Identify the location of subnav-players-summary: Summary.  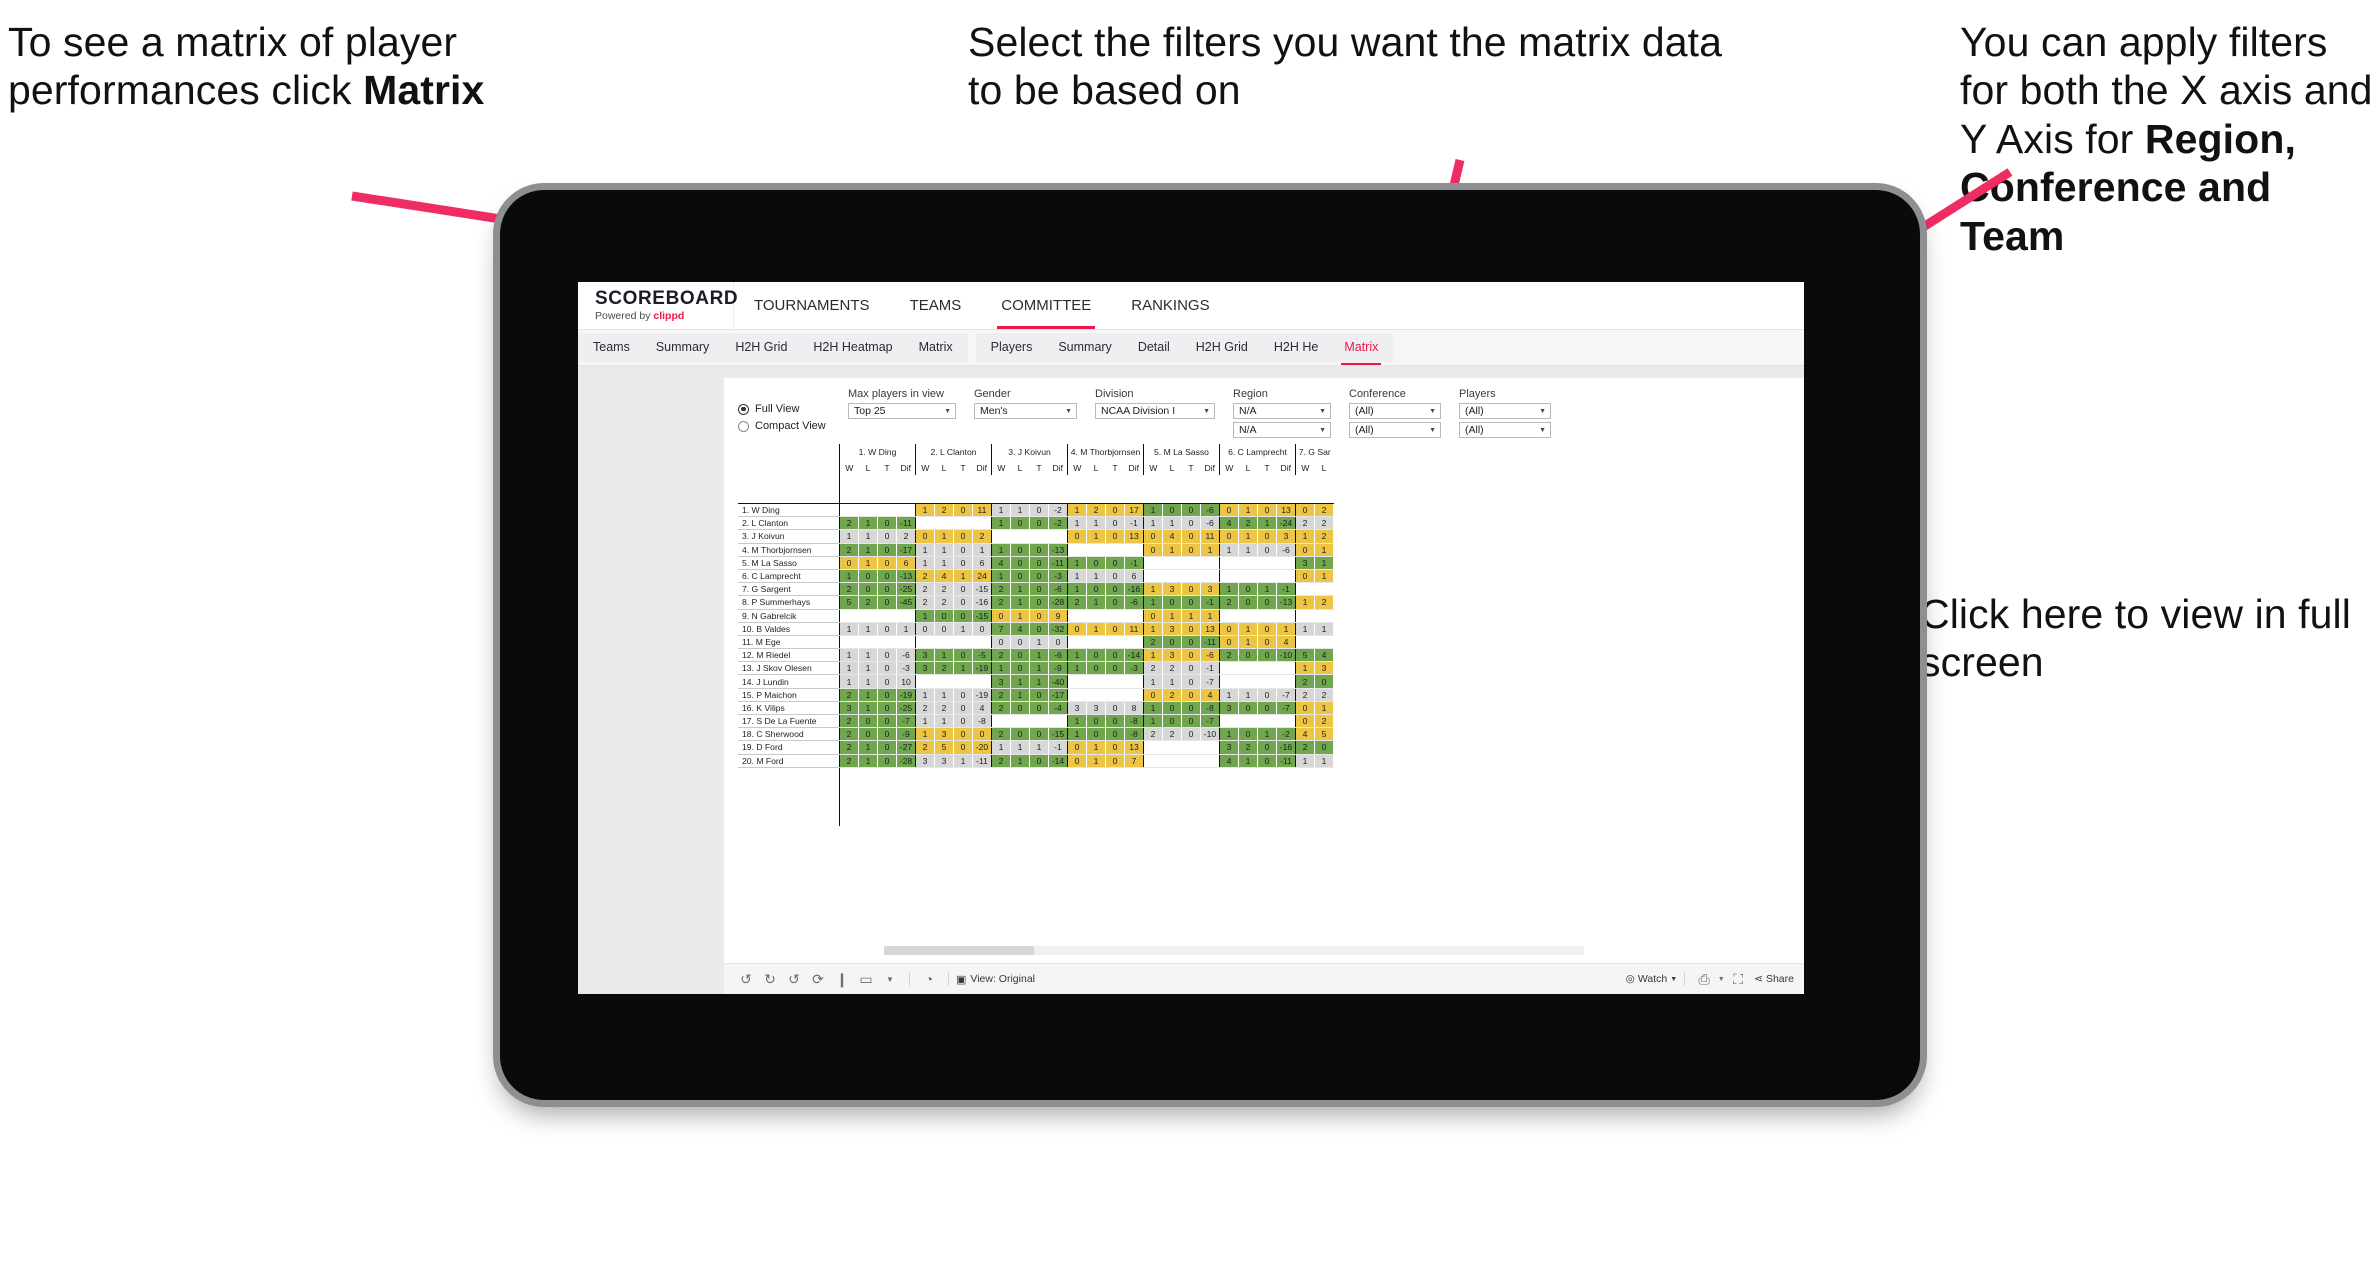
(1084, 347).